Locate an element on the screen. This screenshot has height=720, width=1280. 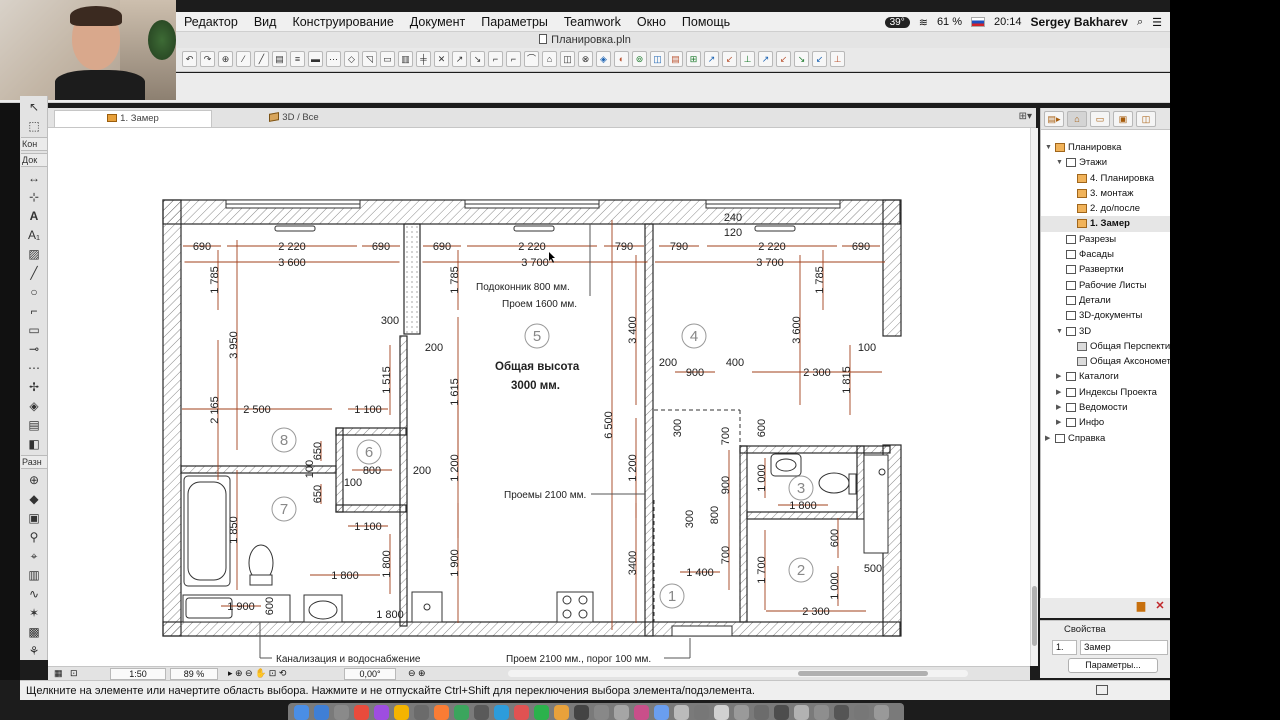
tree-item-3d: ▼ 3D is located at coordinates (1105, 331).